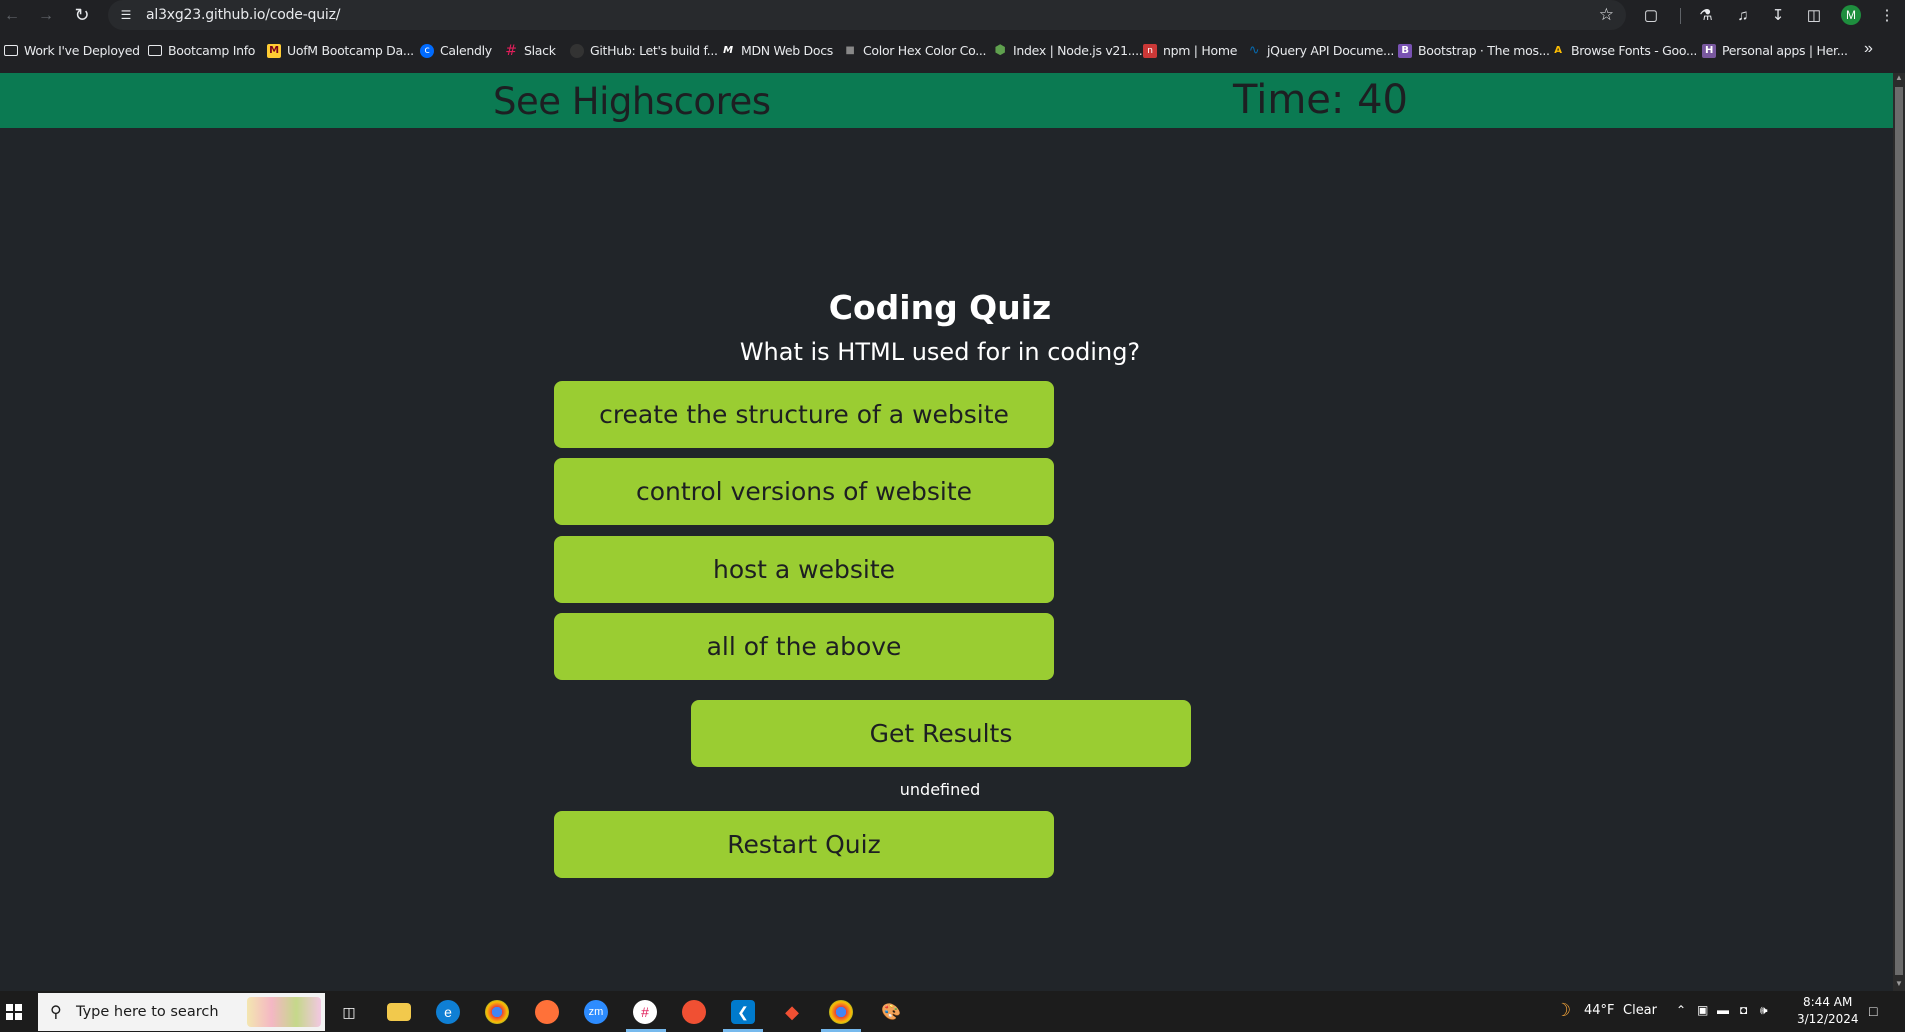 This screenshot has width=1905, height=1032. What do you see at coordinates (804, 491) in the screenshot?
I see `answer-button: control versions of website` at bounding box center [804, 491].